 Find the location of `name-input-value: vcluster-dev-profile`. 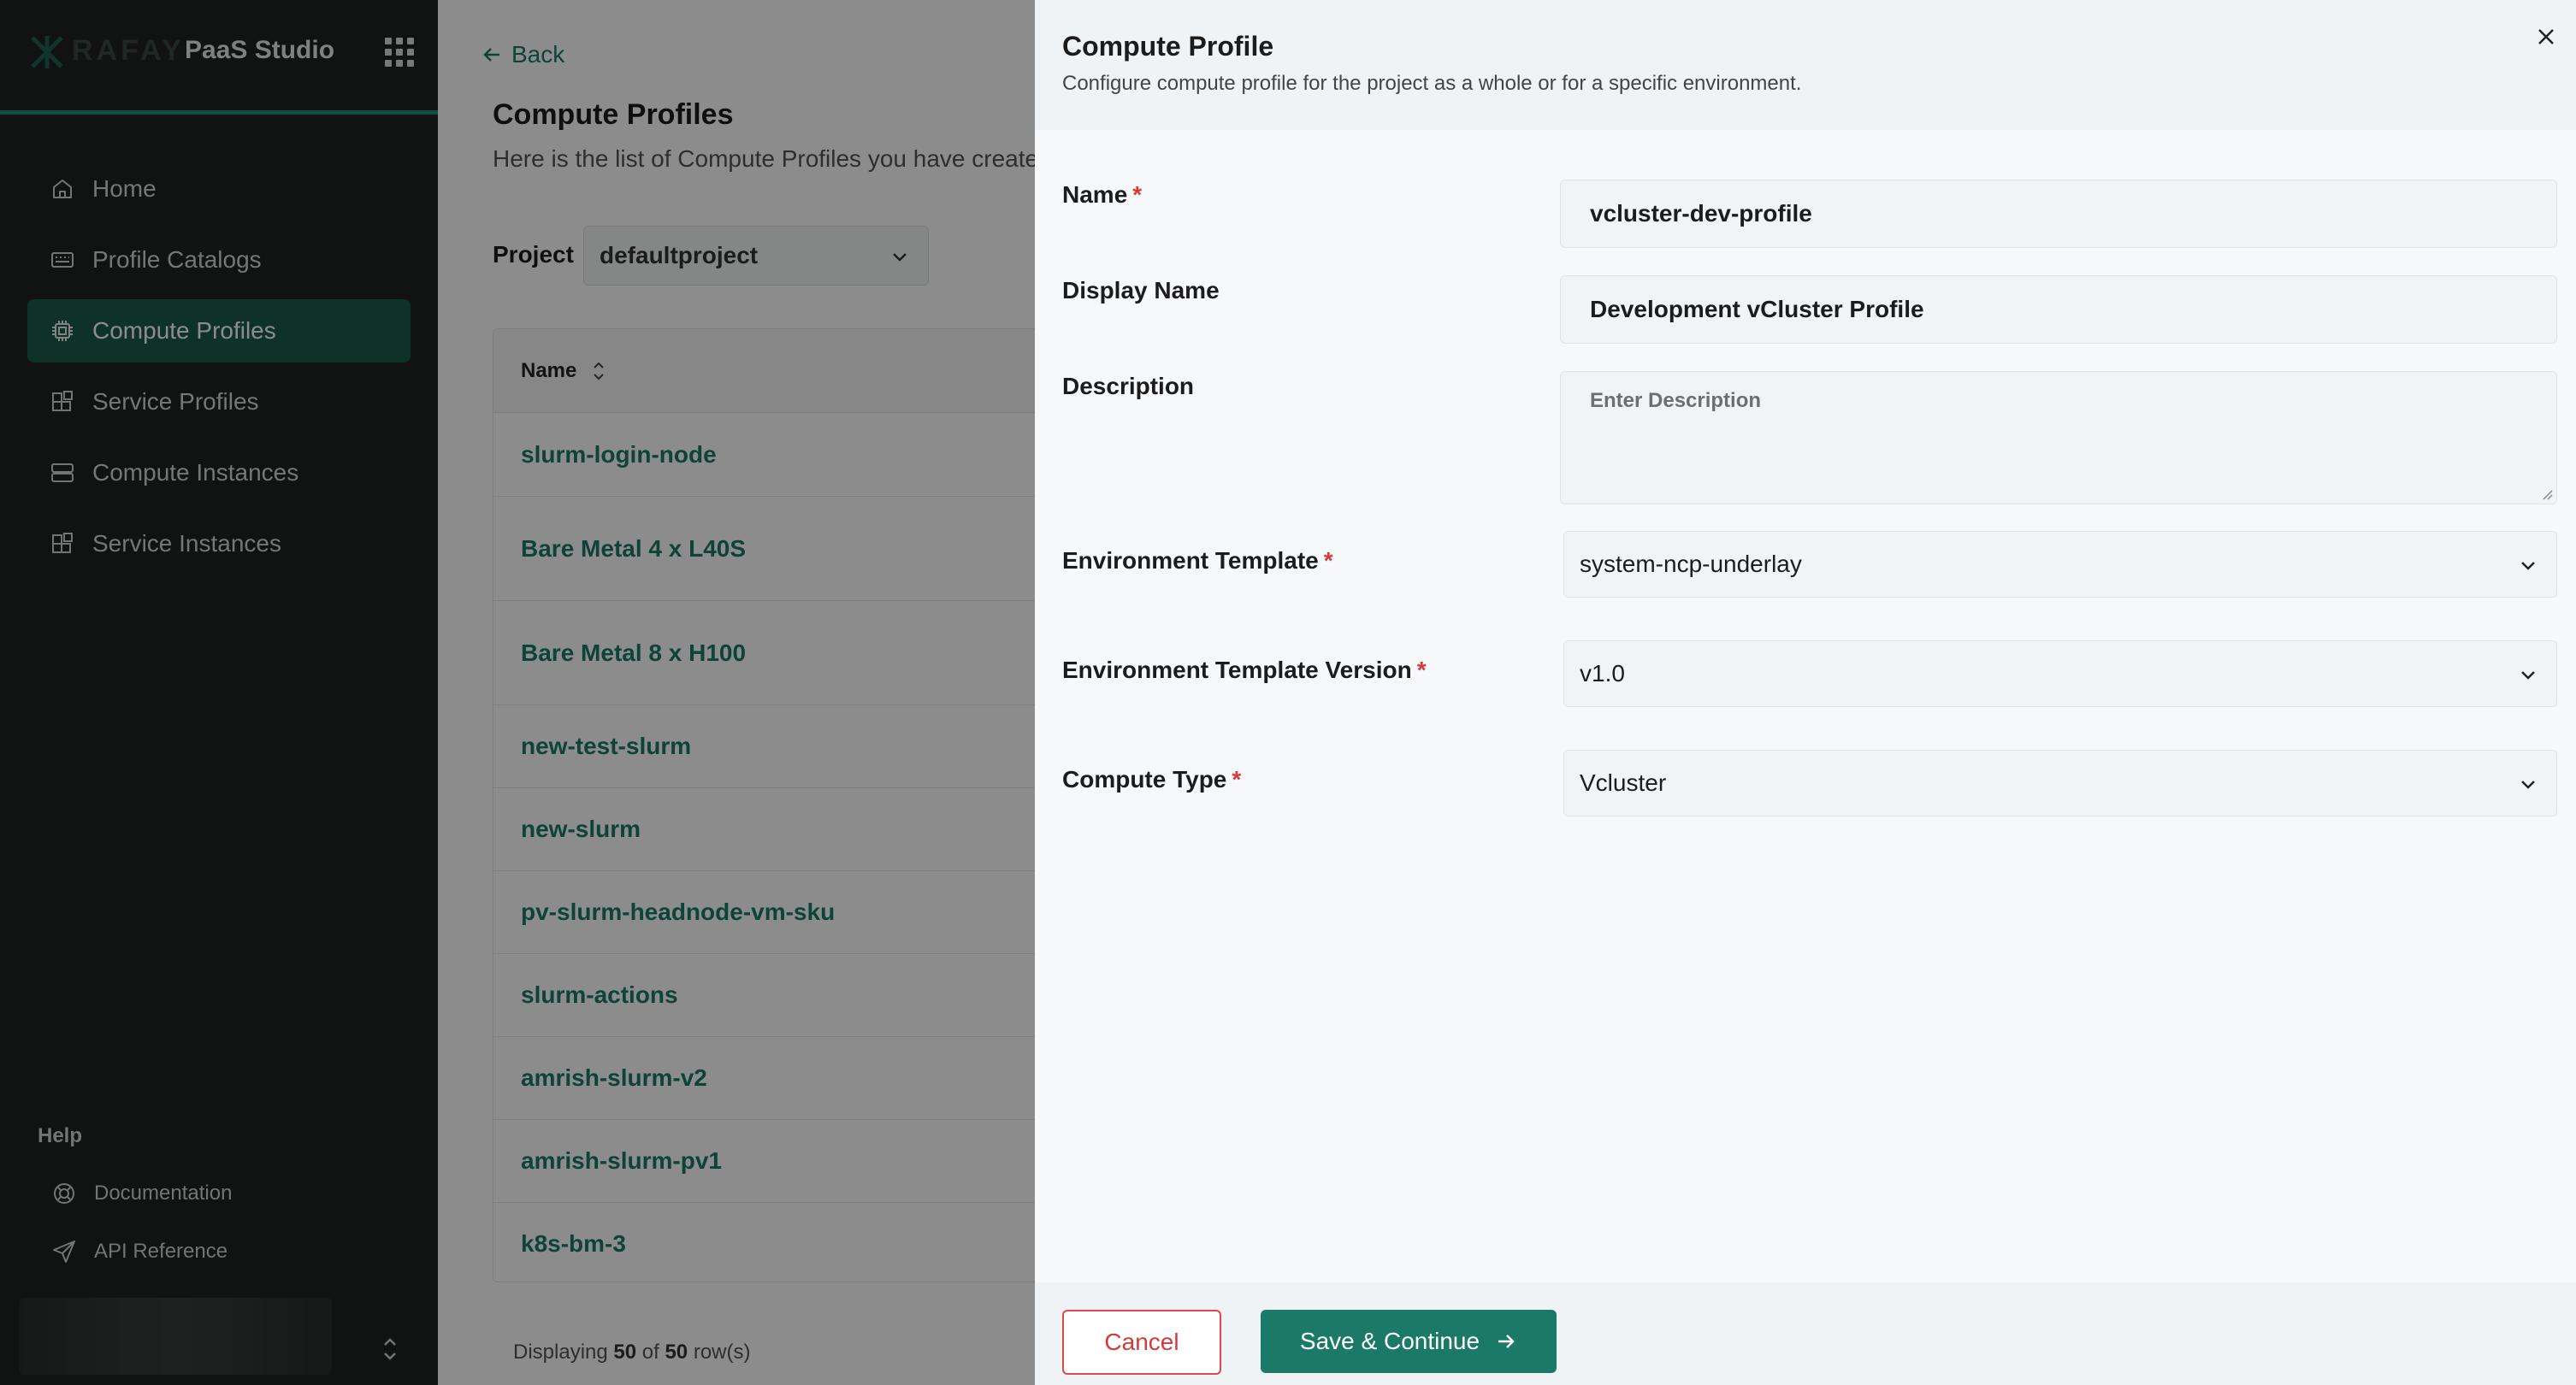

name-input-value: vcluster-dev-profile is located at coordinates (1701, 213).